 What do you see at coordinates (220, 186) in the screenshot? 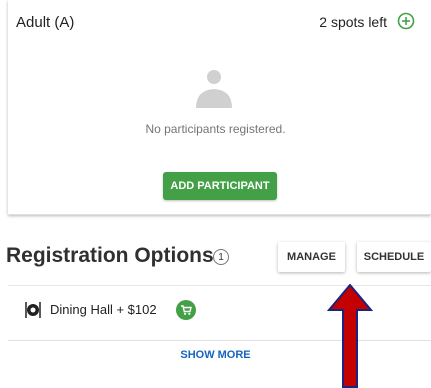
I see `add-participant-button: ADD PARTICIPANT` at bounding box center [220, 186].